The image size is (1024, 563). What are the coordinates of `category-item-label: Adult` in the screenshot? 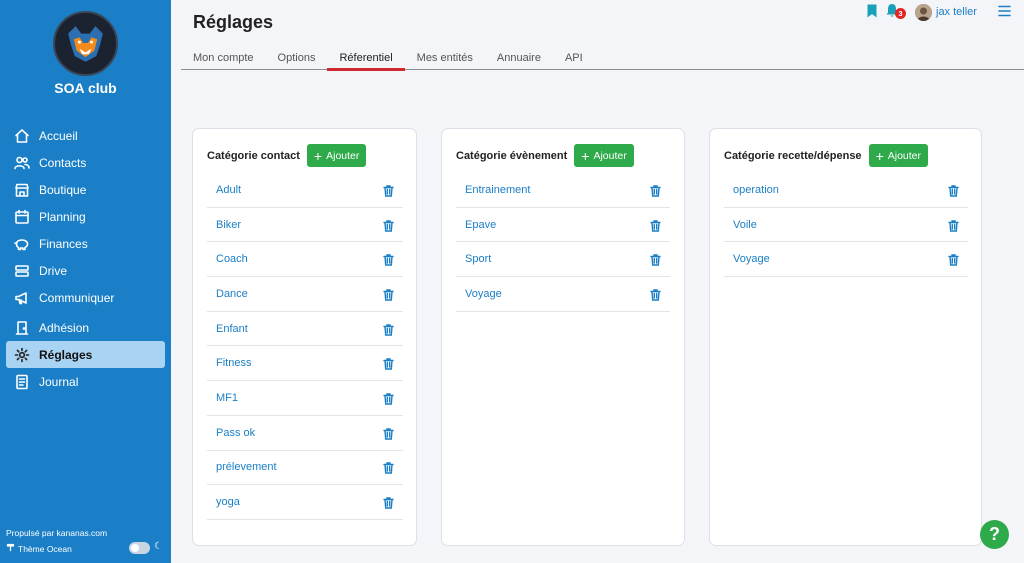 It's located at (228, 190).